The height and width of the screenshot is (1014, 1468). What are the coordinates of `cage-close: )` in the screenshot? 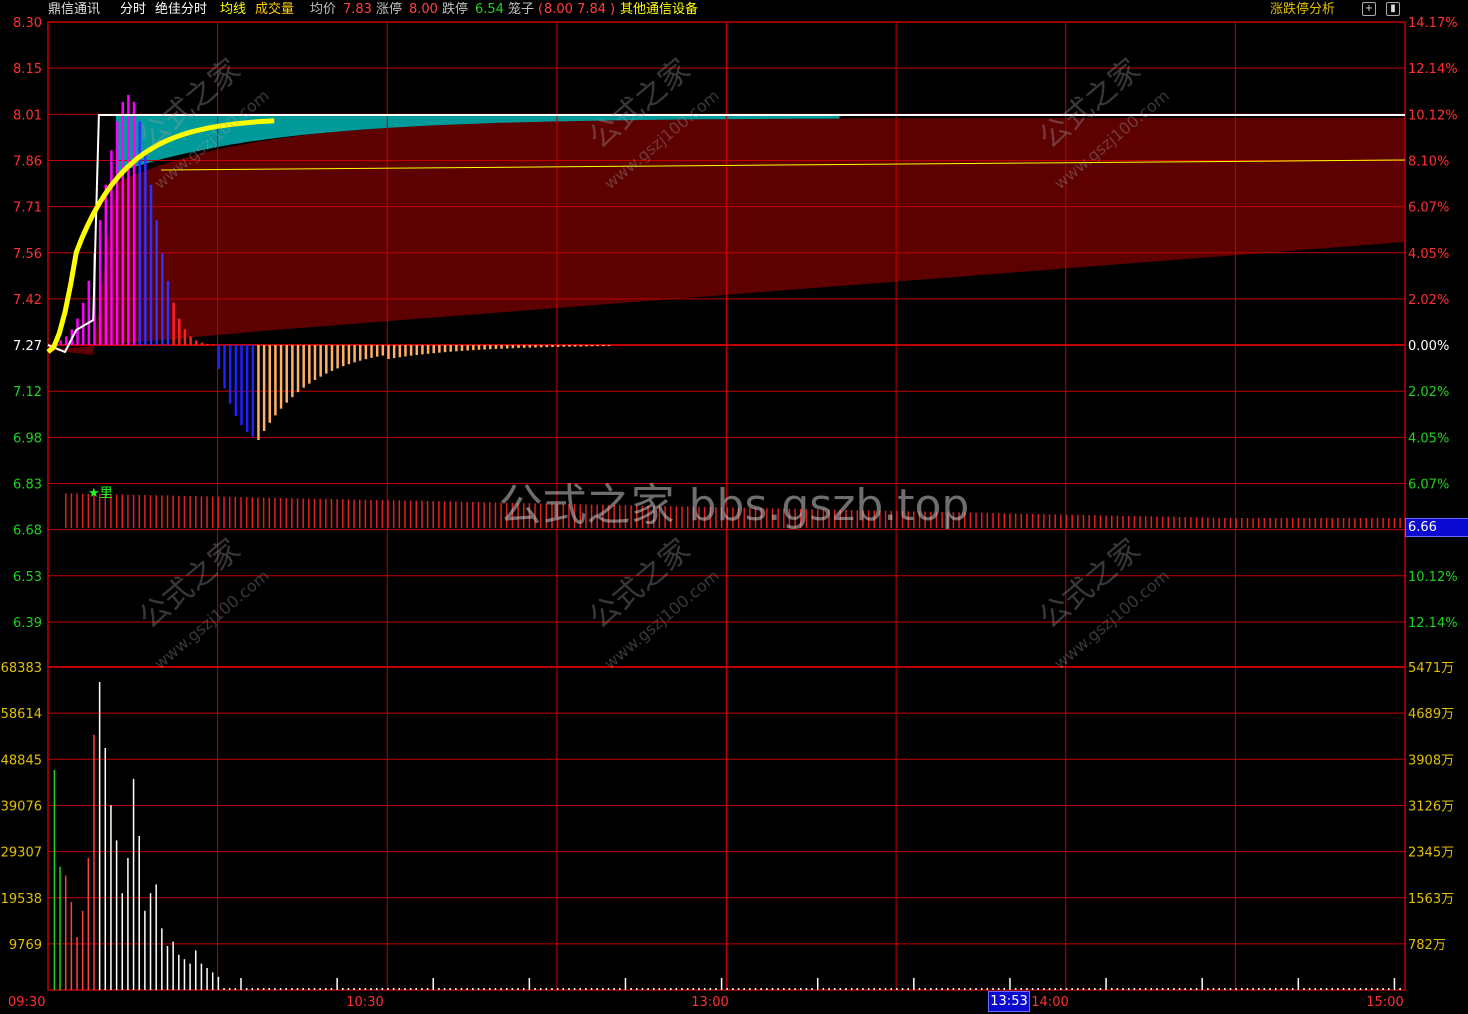 It's located at (613, 9).